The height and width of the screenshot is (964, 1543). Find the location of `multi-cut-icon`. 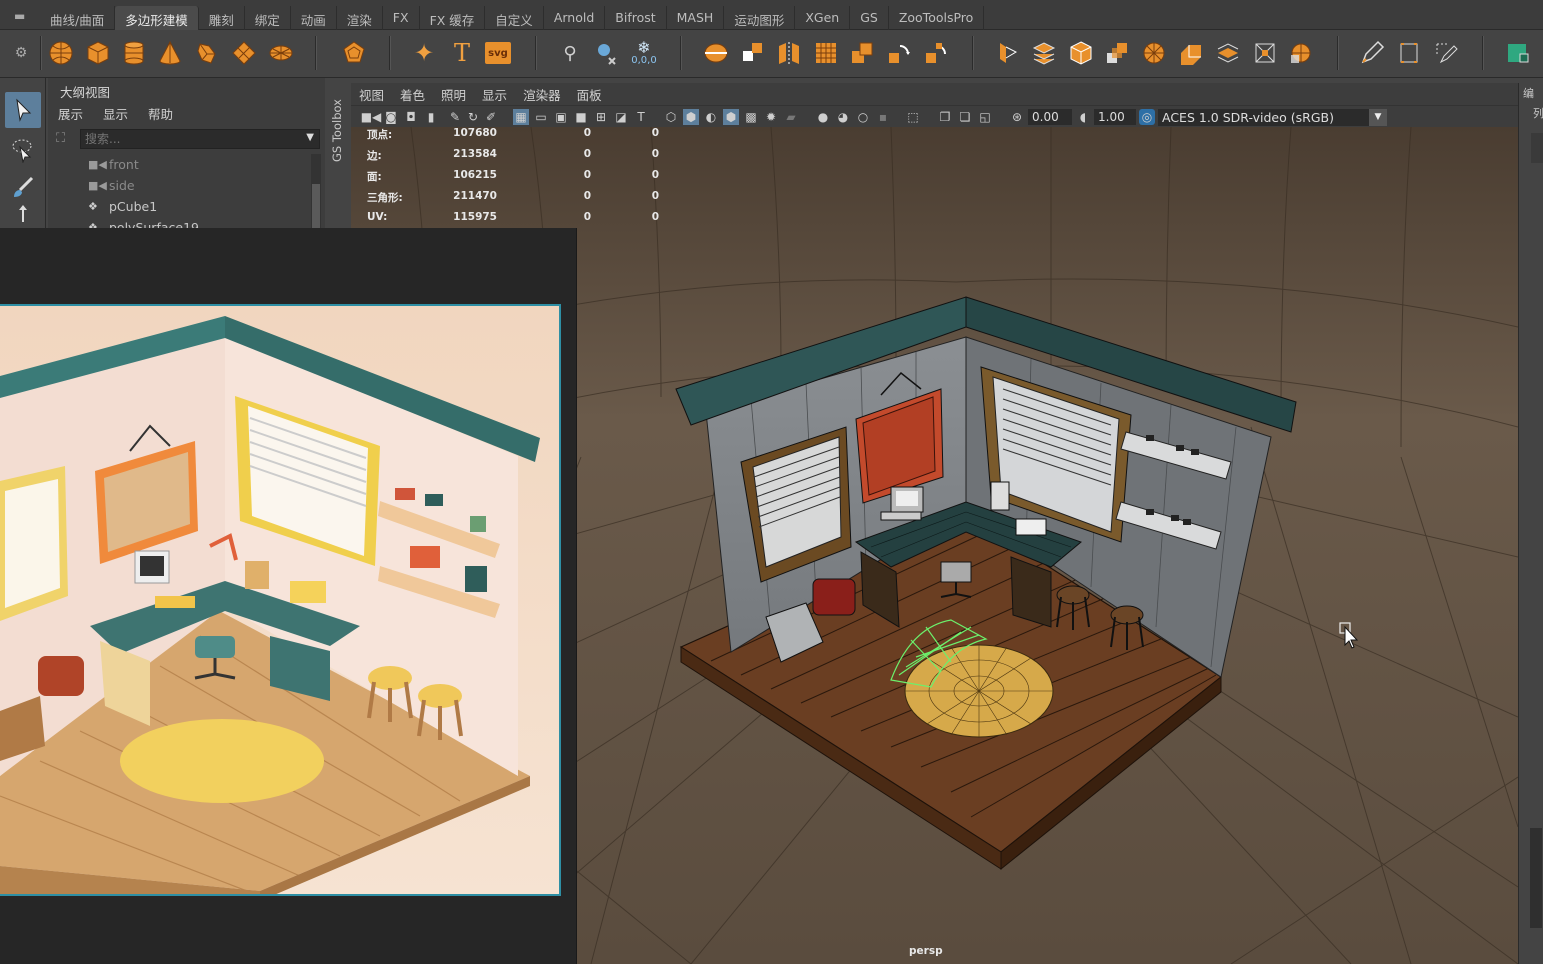

multi-cut-icon is located at coordinates (1007, 53).